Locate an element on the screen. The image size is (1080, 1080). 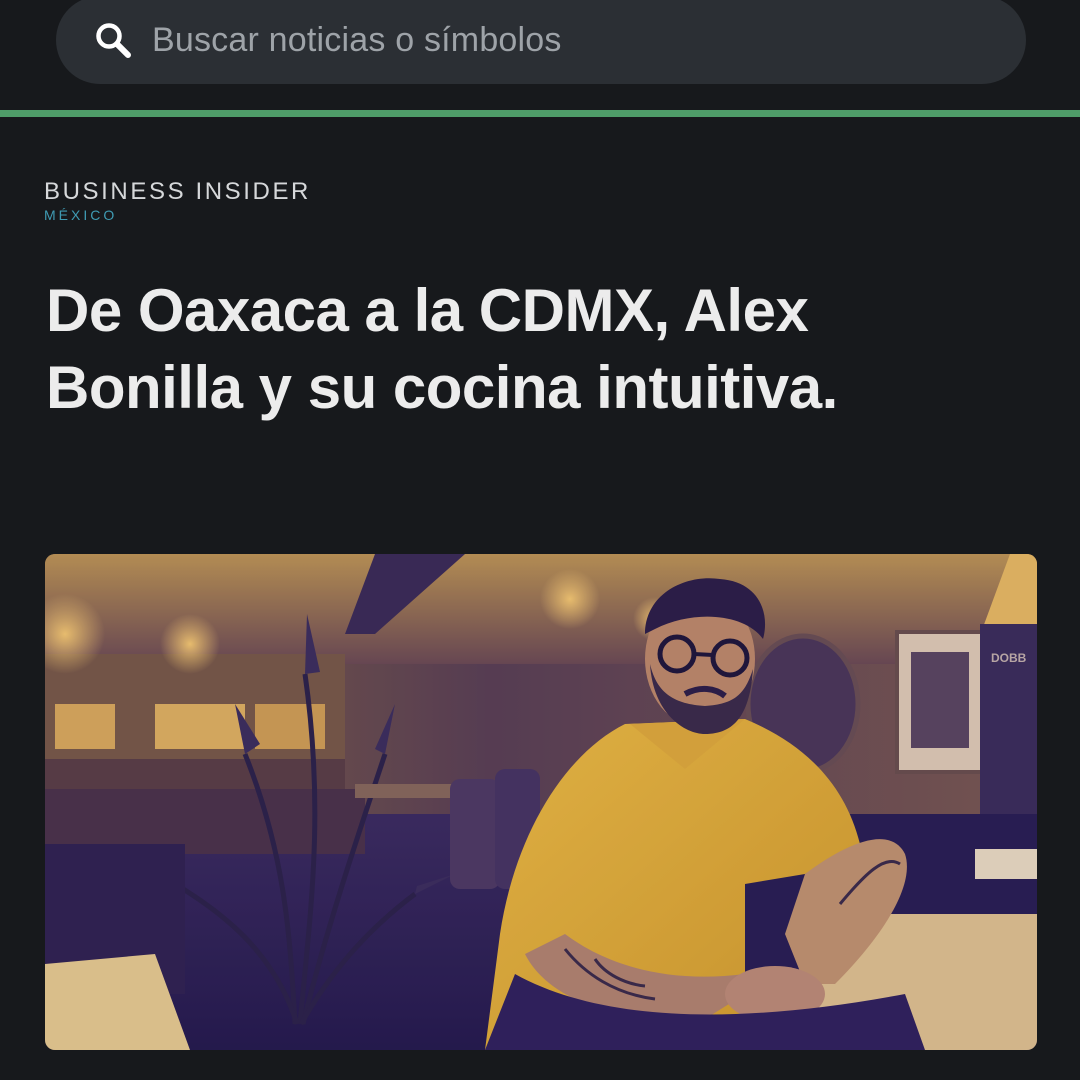
search-bar: Buscar noticias o símbolos is located at coordinates (541, 42).